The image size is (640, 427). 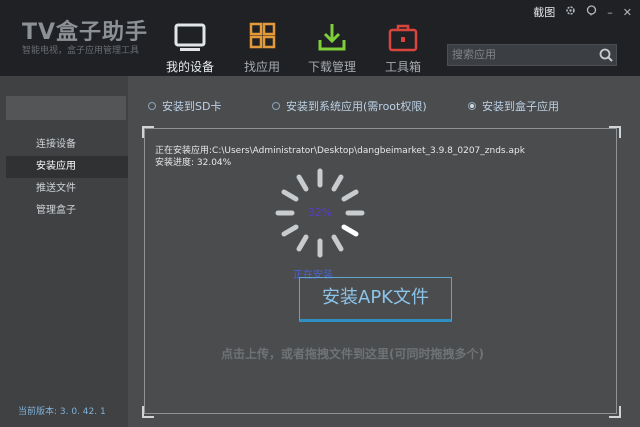 I want to click on sidebar-item-install: 安装应用, so click(x=67, y=167).